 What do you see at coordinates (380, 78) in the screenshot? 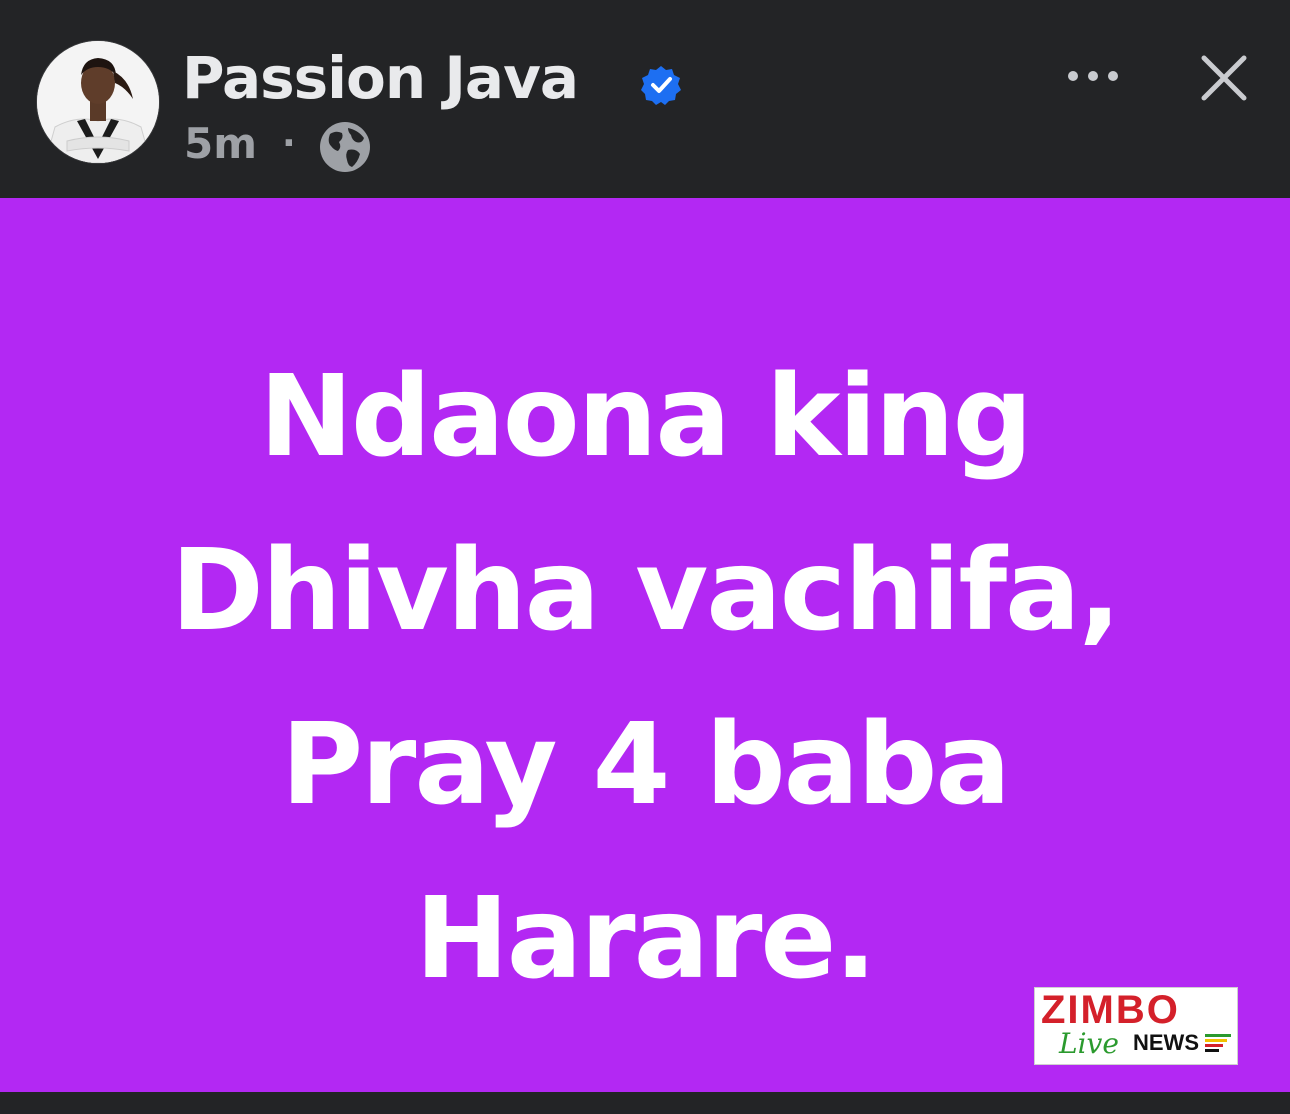
I see `author-name: Passion Java` at bounding box center [380, 78].